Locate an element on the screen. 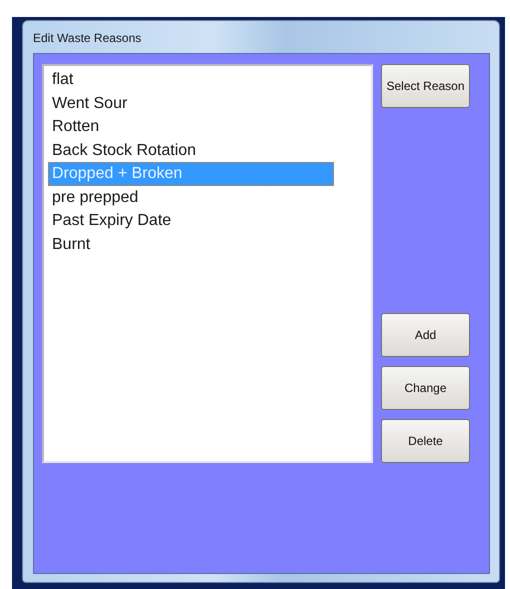 This screenshot has height=589, width=510. list-item: flat is located at coordinates (191, 80).